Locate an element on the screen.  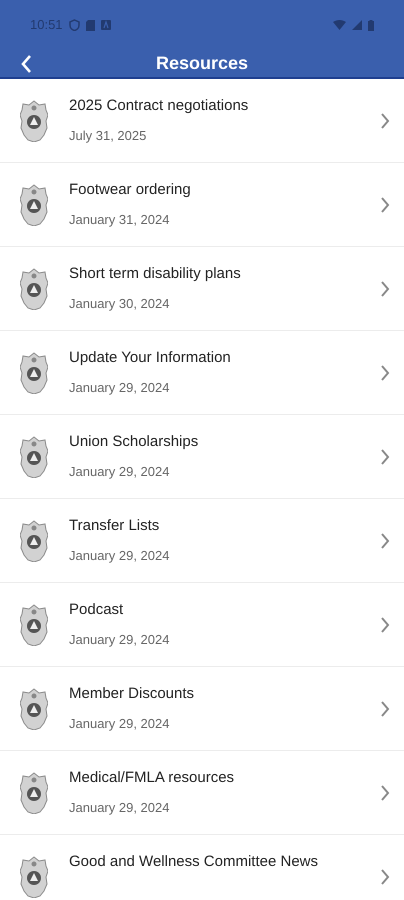
item-title: Union Scholarships is located at coordinates (134, 442).